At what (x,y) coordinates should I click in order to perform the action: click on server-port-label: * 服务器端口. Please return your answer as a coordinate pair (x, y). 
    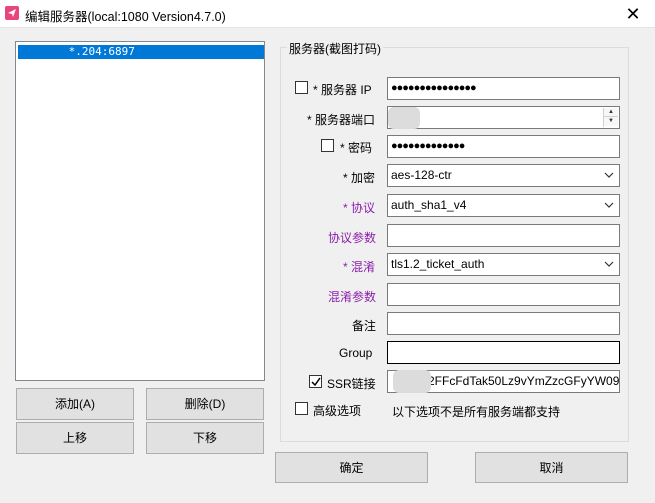
    Looking at the image, I should click on (341, 120).